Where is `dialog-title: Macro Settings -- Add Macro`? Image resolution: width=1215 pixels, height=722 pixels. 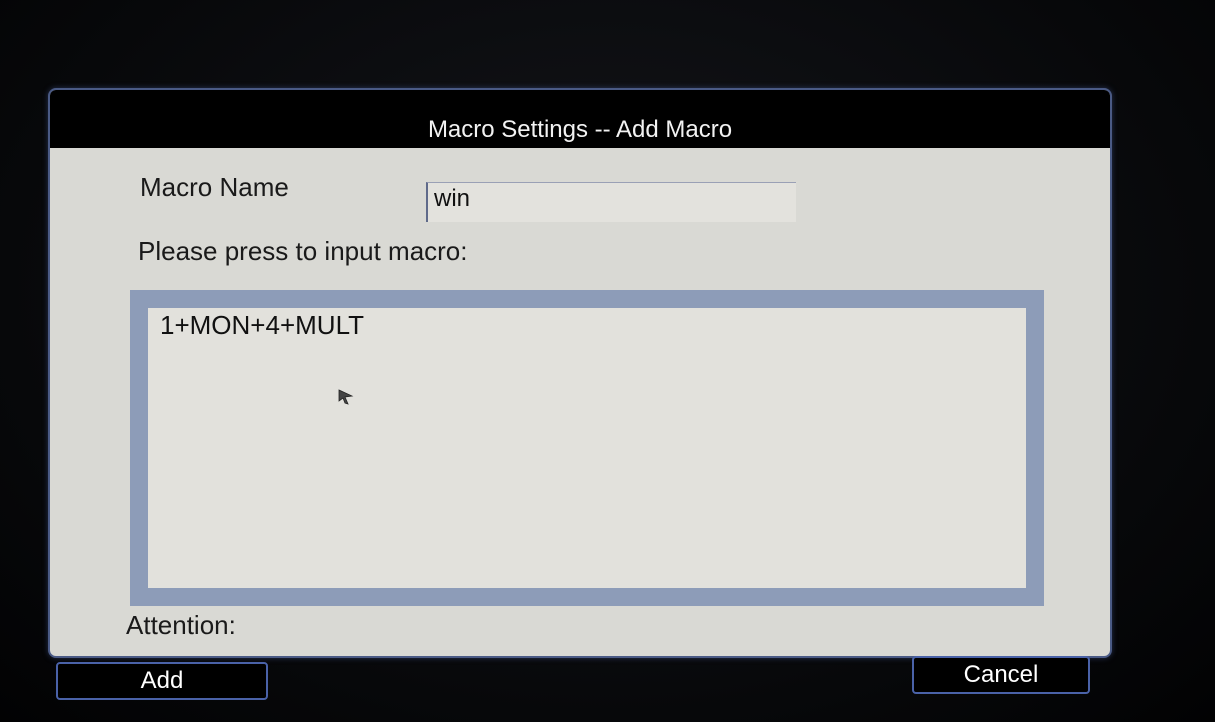 dialog-title: Macro Settings -- Add Macro is located at coordinates (580, 129).